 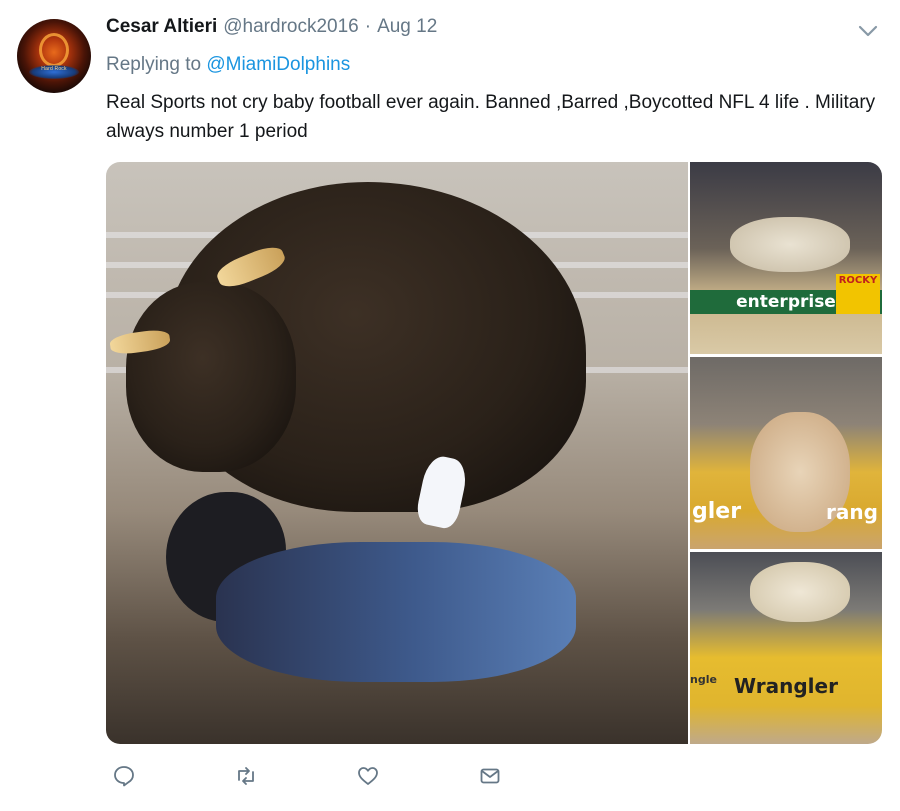 What do you see at coordinates (290, 27) in the screenshot?
I see `author-handle: @hardrock2016` at bounding box center [290, 27].